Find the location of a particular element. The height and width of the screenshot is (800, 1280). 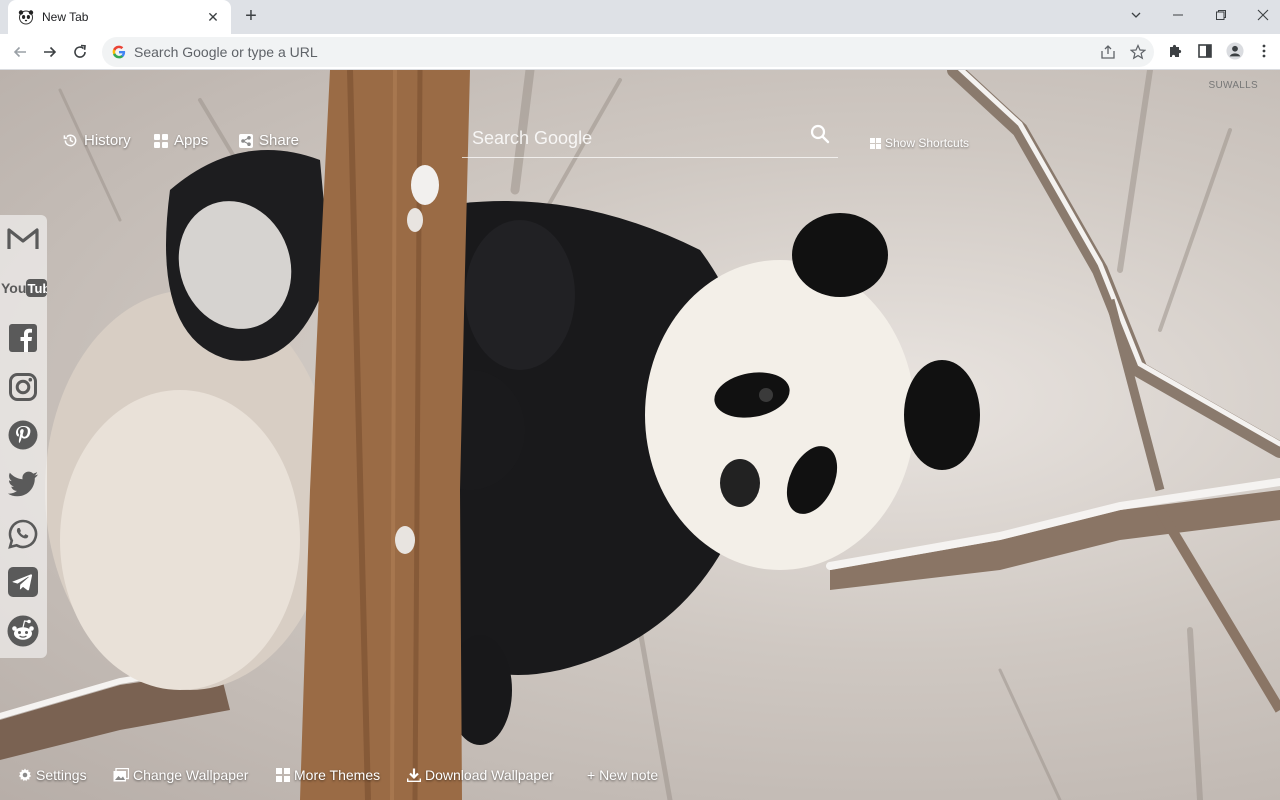

social-sidebar: YouTube is located at coordinates (23, 436).